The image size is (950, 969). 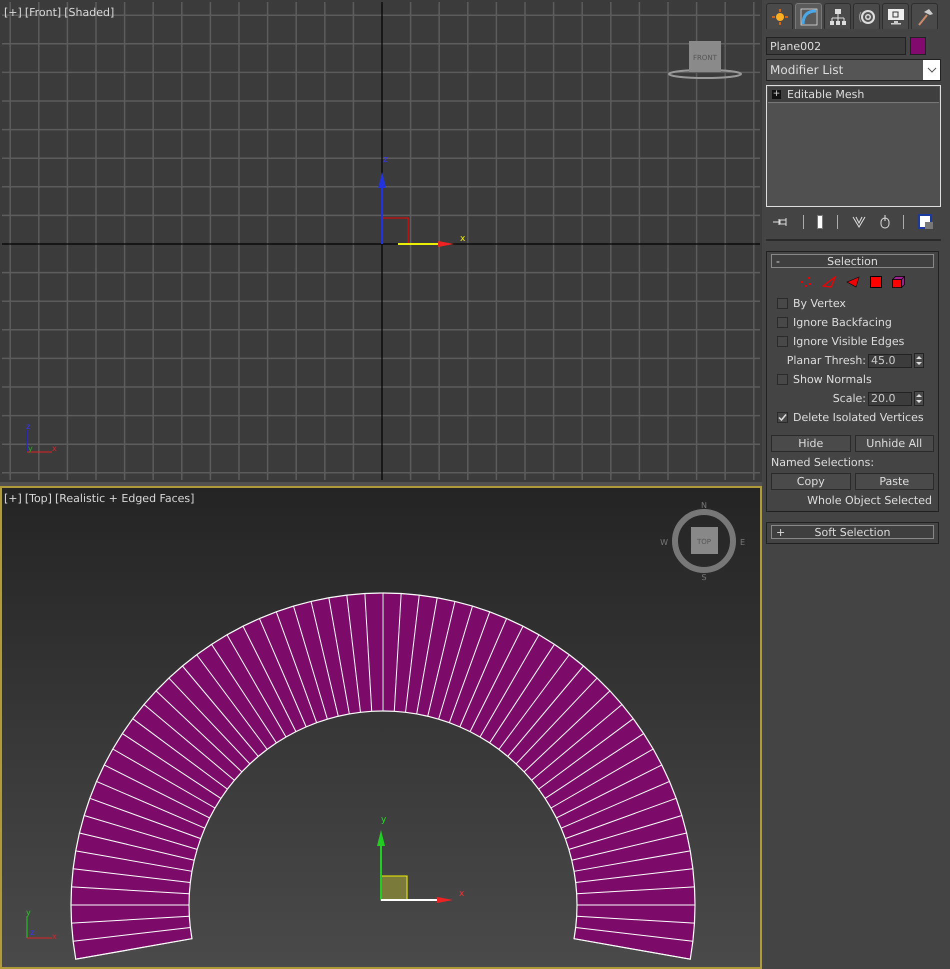 I want to click on object-name-field: Plane002, so click(x=836, y=46).